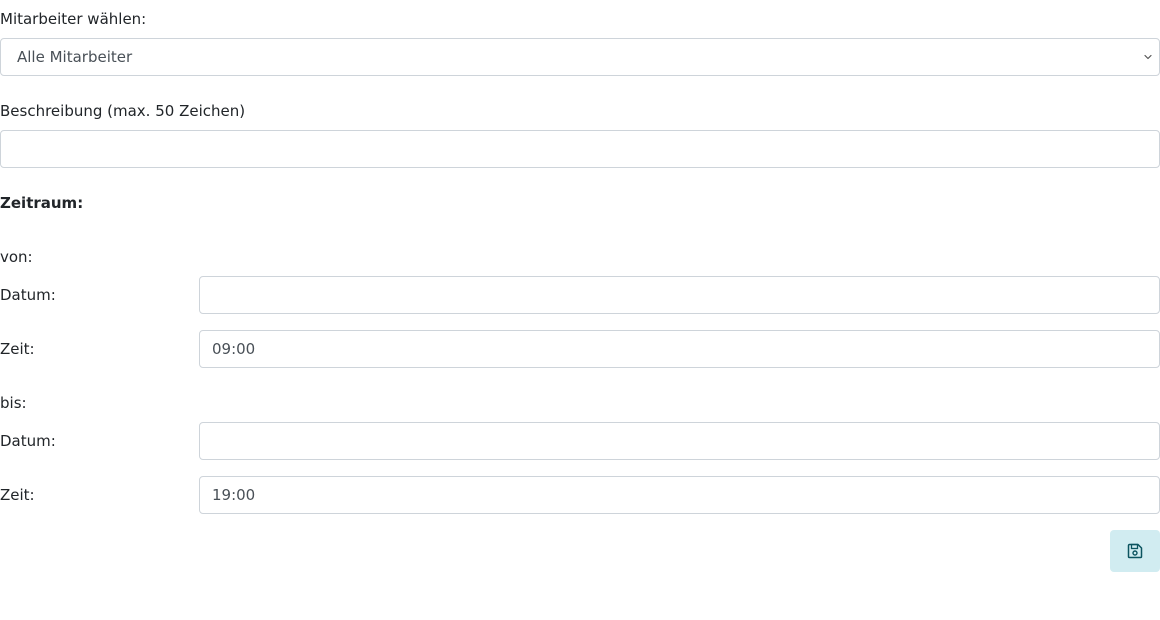 This screenshot has width=1160, height=620. Describe the element at coordinates (42, 203) in the screenshot. I see `period-heading: Zeitraum:` at that location.